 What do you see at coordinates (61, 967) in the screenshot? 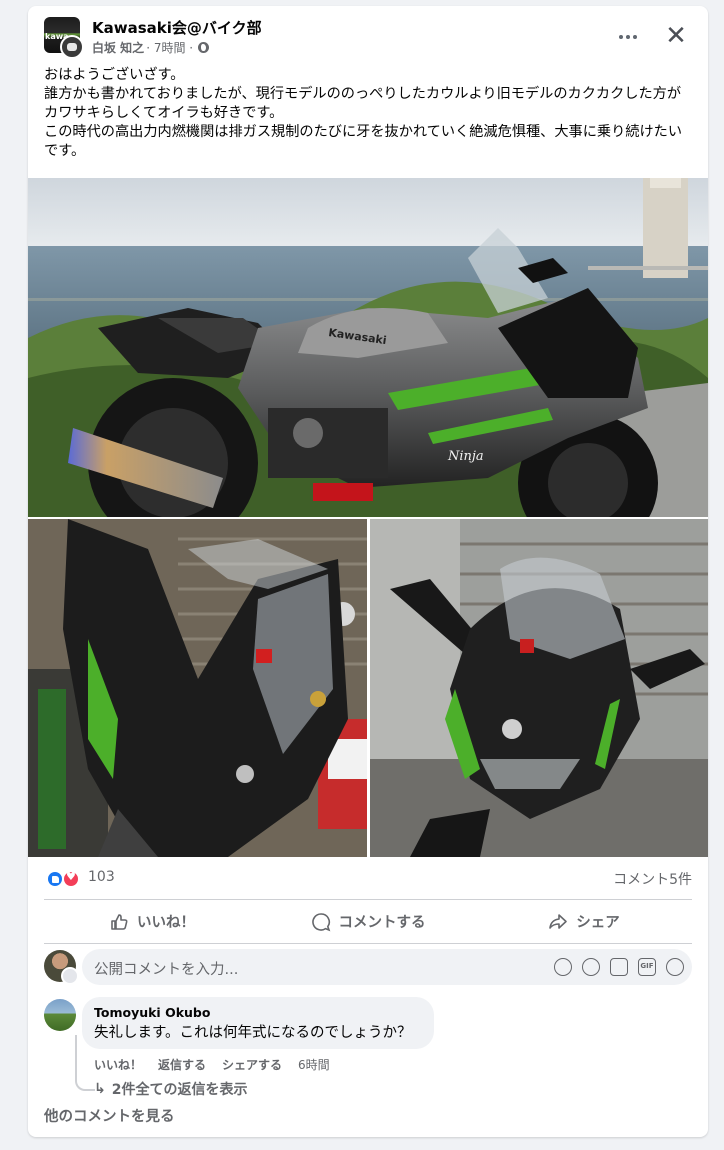
I see `current-user-avatar` at bounding box center [61, 967].